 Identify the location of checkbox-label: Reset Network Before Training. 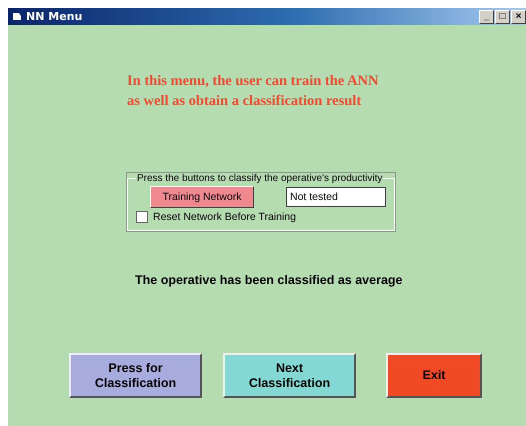
(224, 217).